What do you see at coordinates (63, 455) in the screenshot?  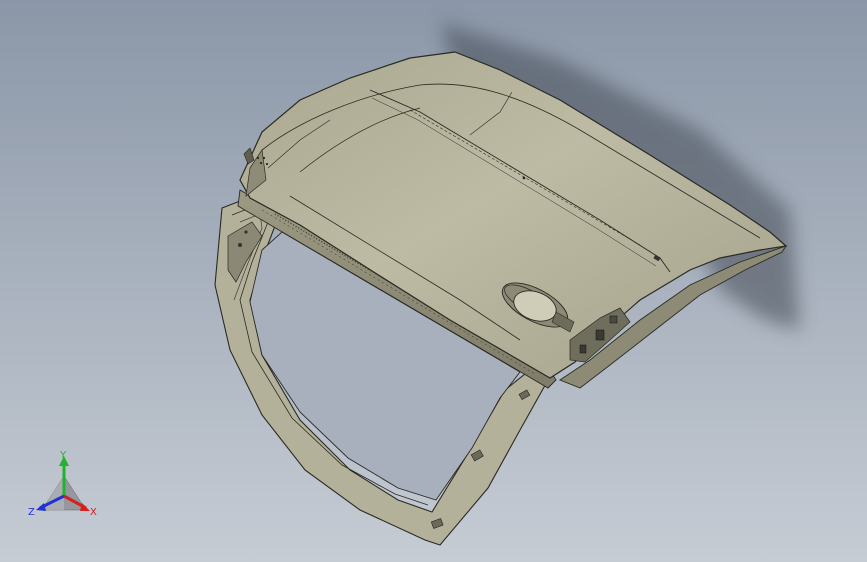 I see `triad-y-label: Y` at bounding box center [63, 455].